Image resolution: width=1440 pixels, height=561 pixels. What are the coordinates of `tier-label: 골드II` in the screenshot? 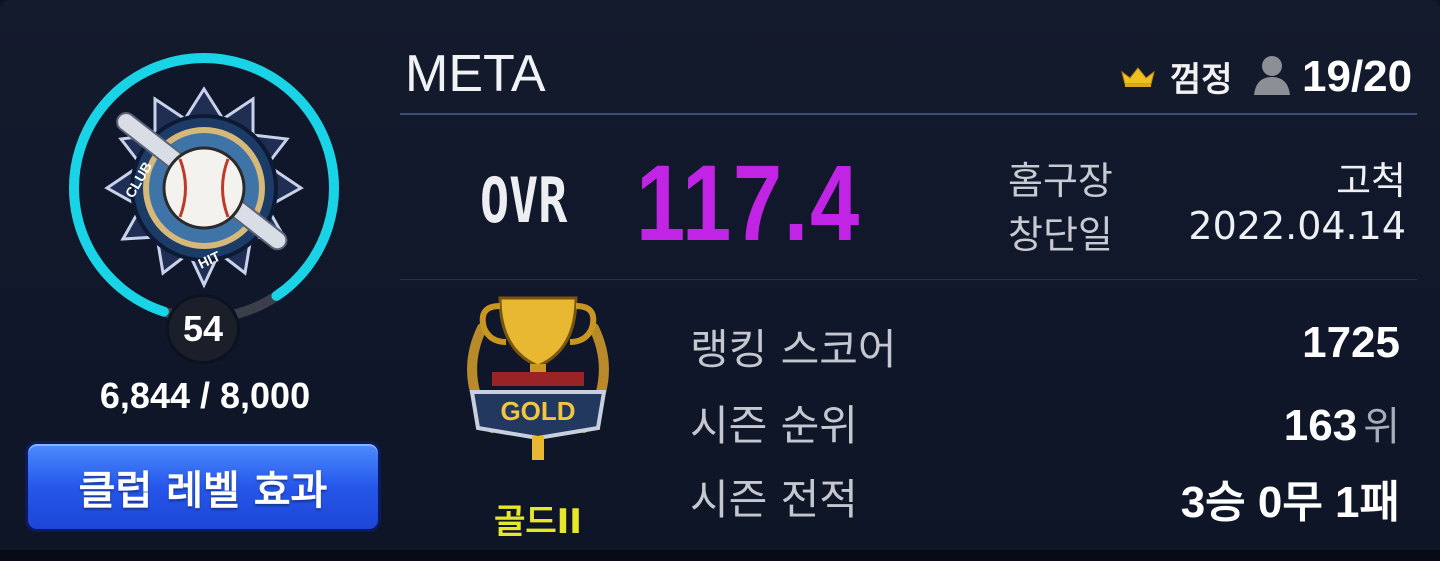 It's located at (538, 522).